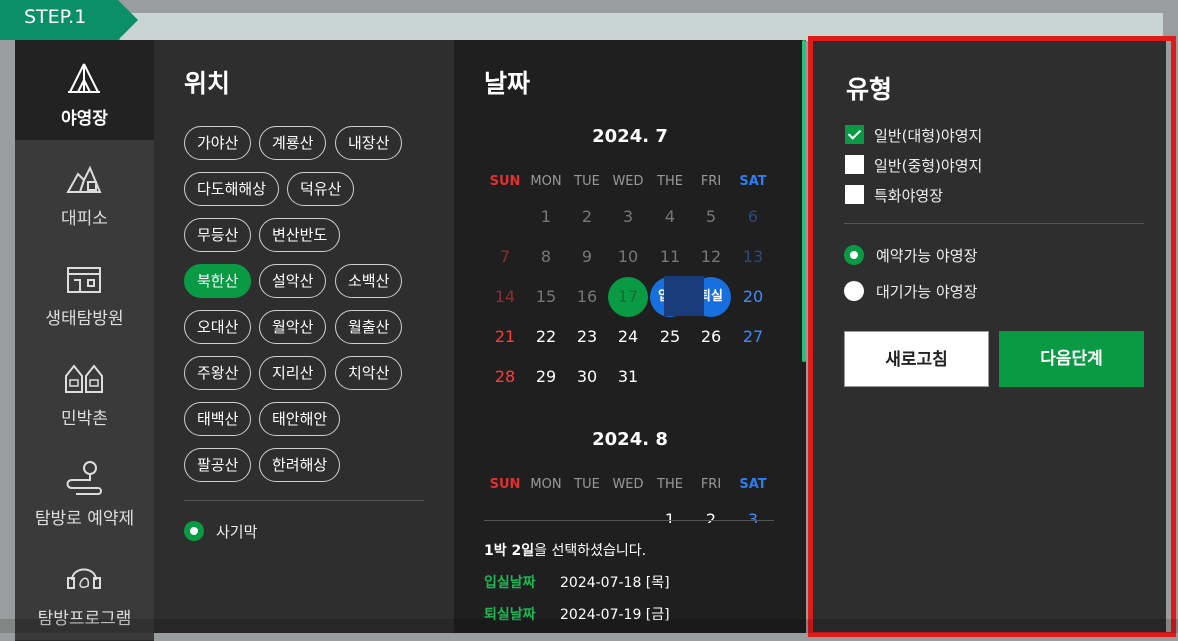 This screenshot has width=1178, height=641. Describe the element at coordinates (300, 419) in the screenshot. I see `location-chip: 태안해안` at that location.